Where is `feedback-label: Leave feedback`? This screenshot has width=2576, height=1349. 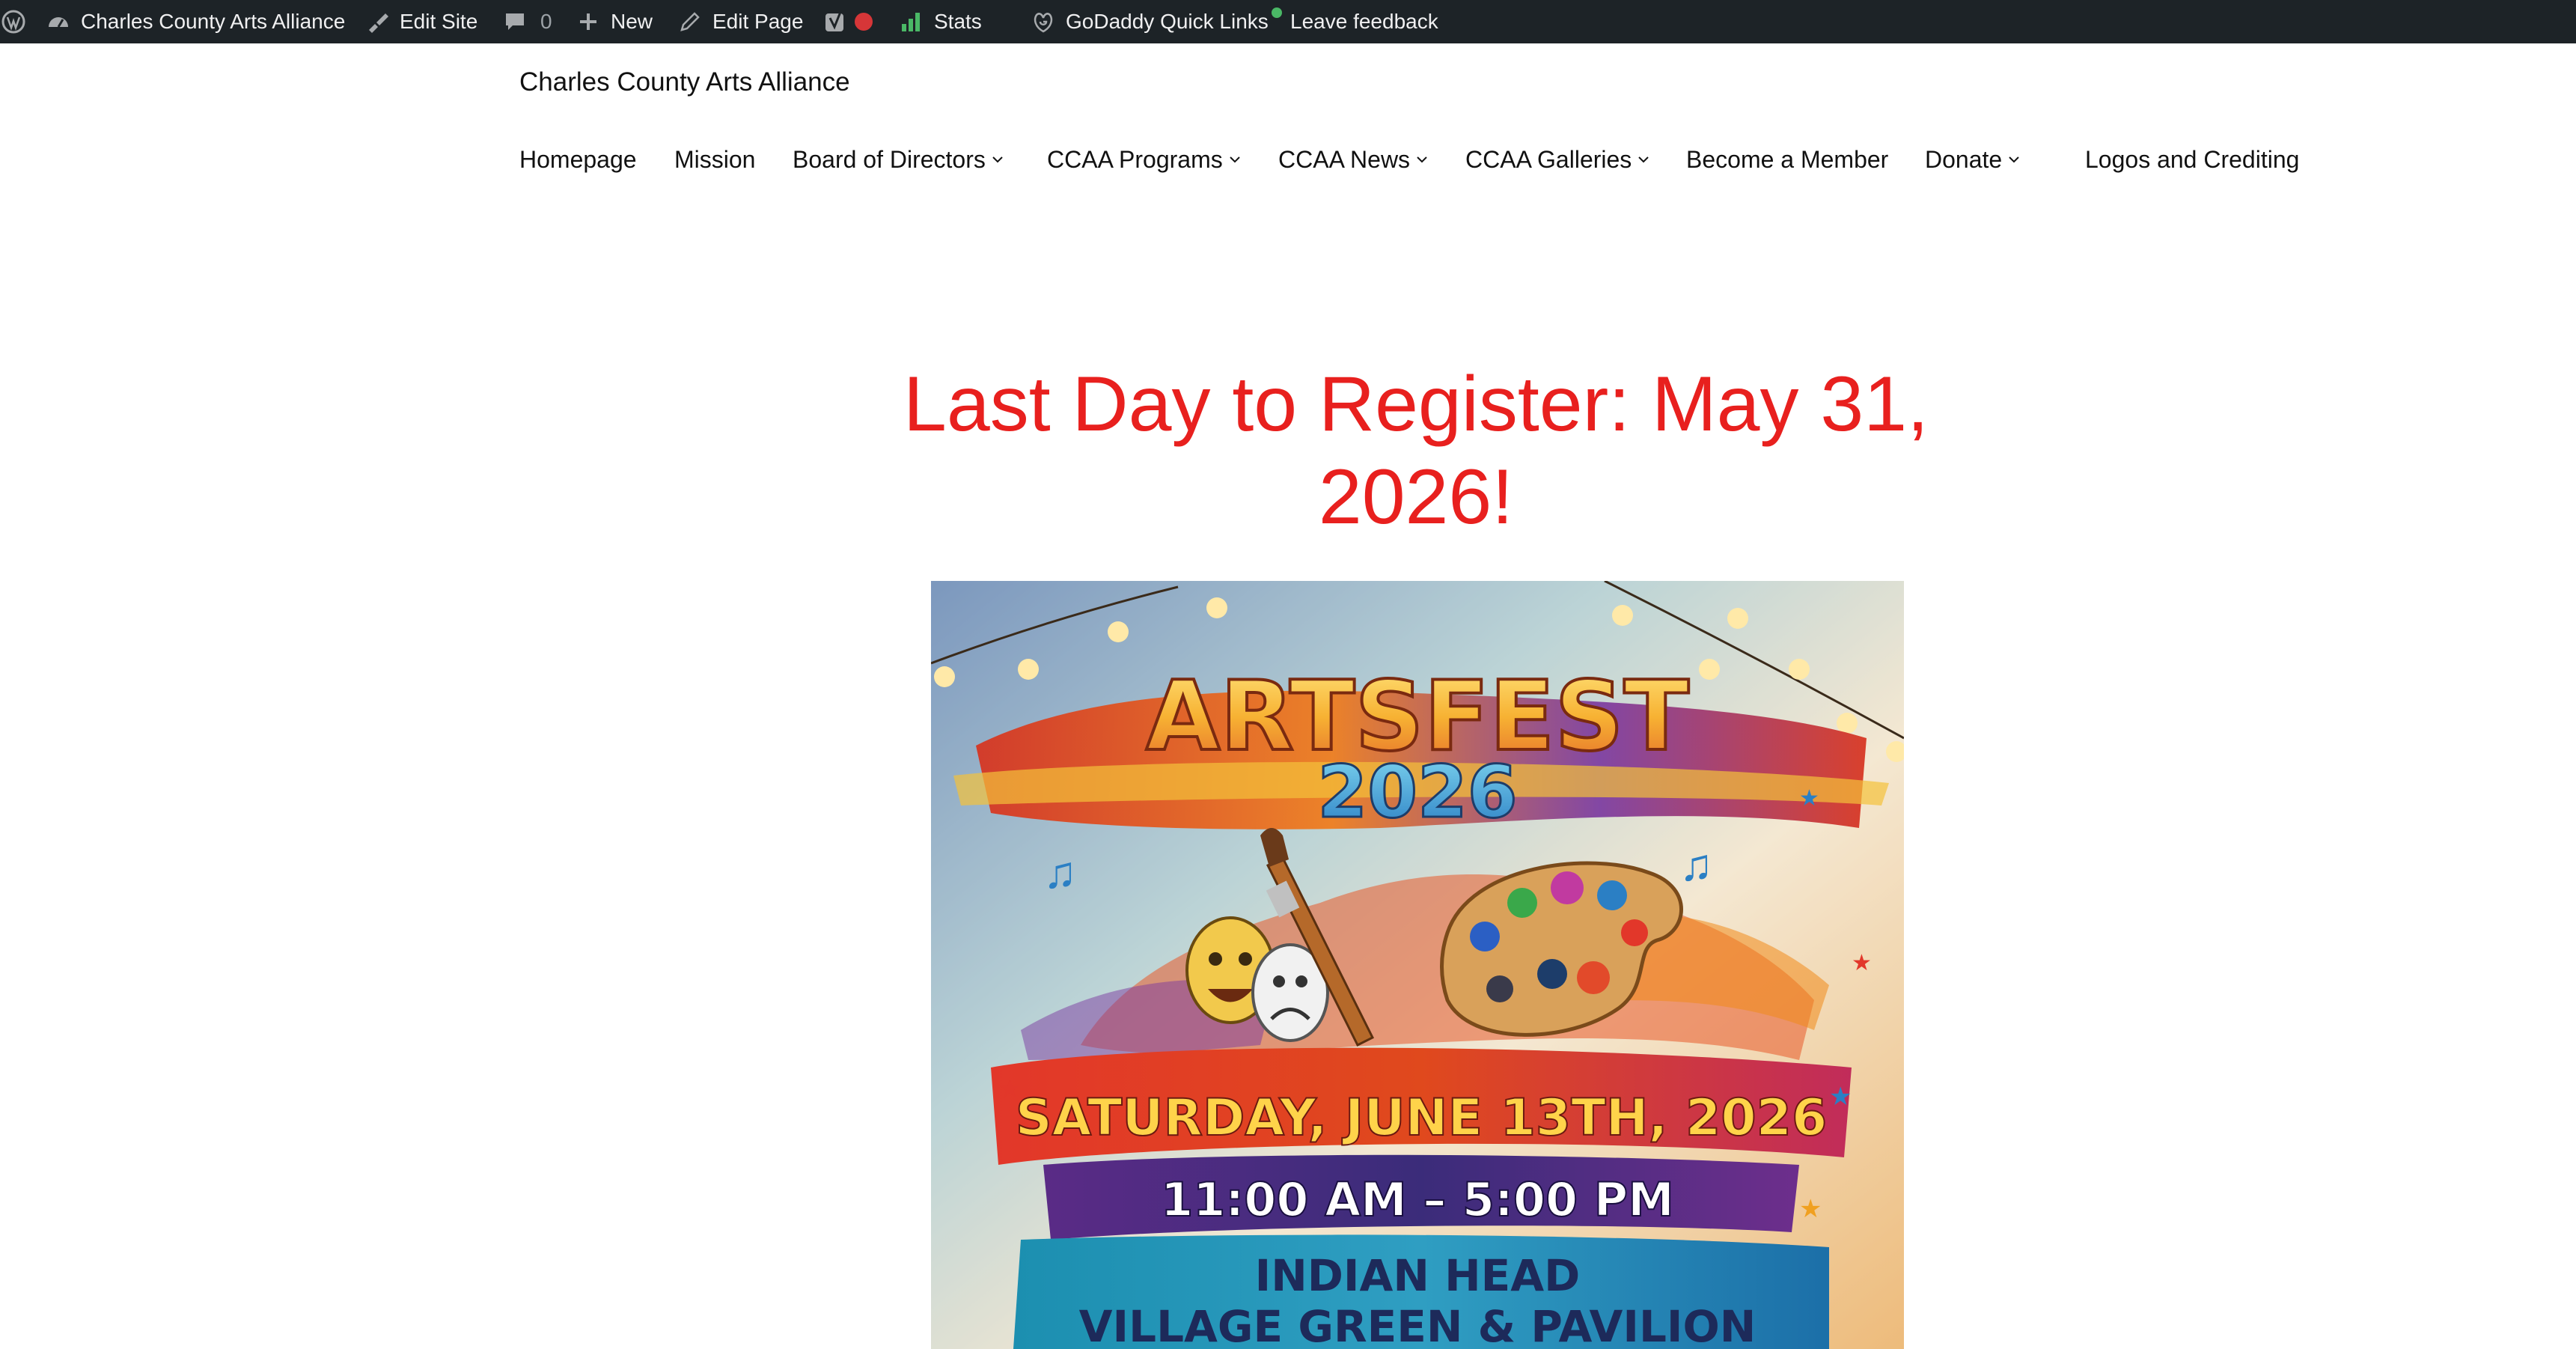 feedback-label: Leave feedback is located at coordinates (1364, 21).